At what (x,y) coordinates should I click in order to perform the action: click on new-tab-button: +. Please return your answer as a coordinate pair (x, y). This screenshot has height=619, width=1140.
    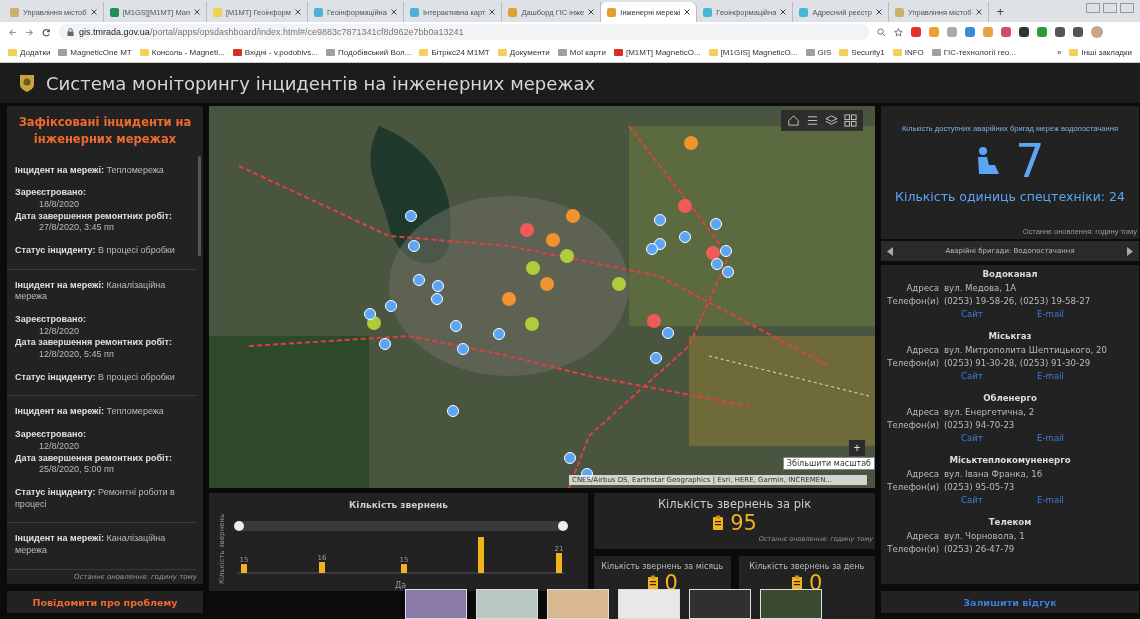
    Looking at the image, I should click on (1000, 11).